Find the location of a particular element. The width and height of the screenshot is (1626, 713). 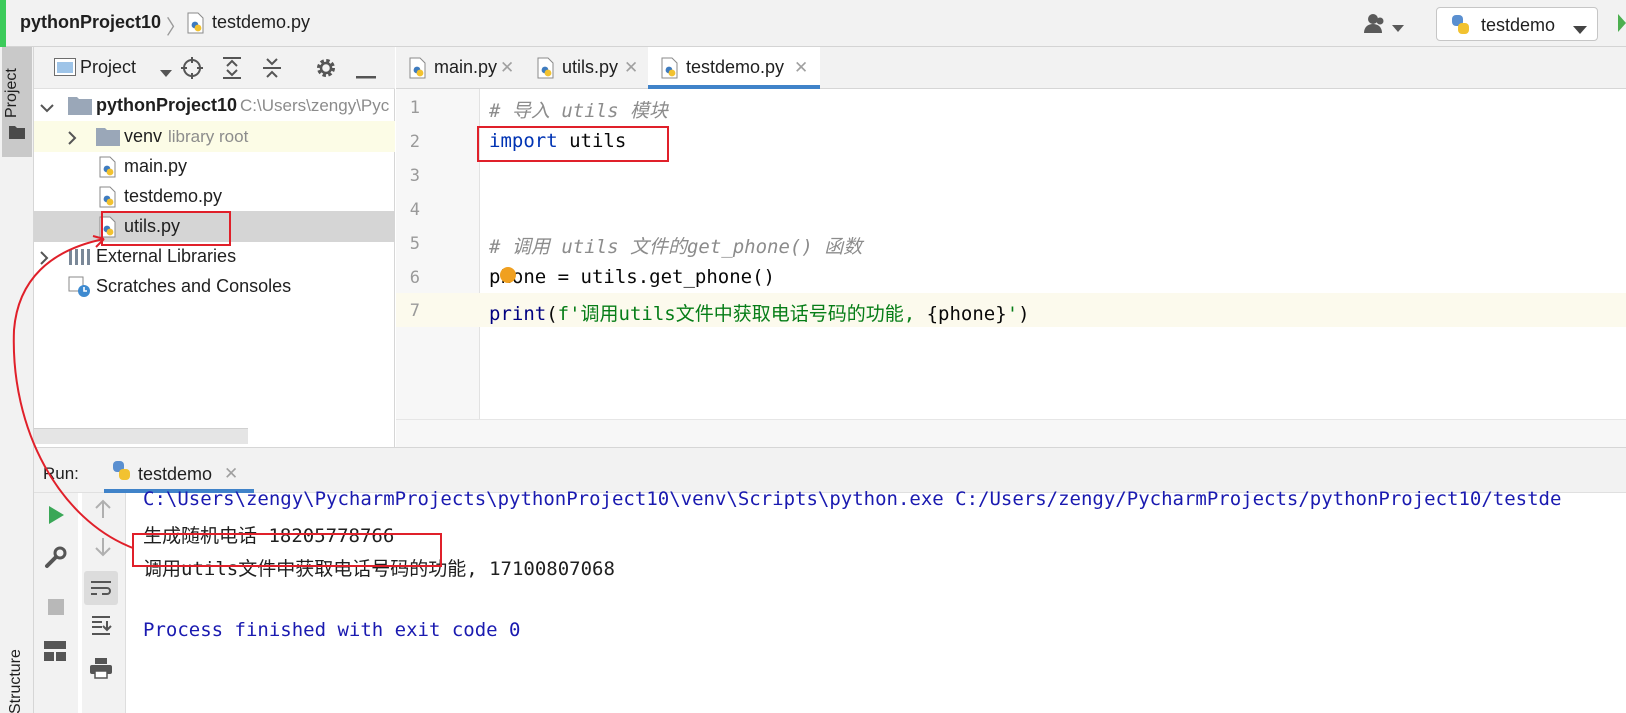

vcs-status-stripe is located at coordinates (3, 23).